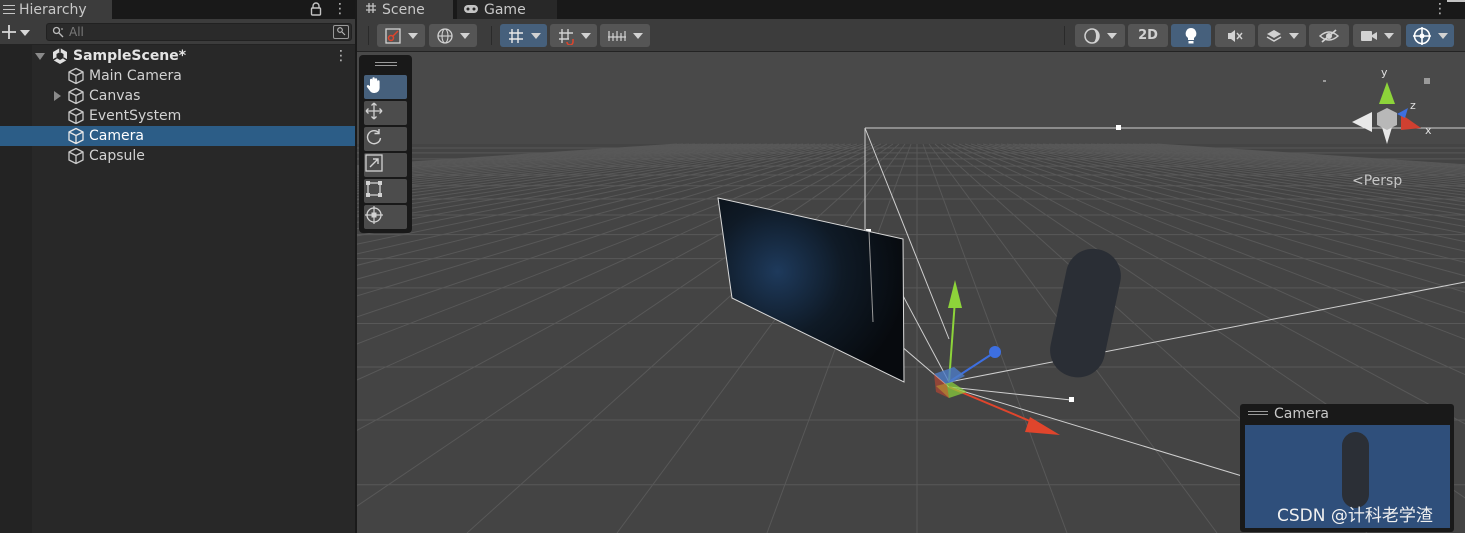 This screenshot has width=1465, height=533. What do you see at coordinates (1235, 35) in the screenshot?
I see `audio-toggle` at bounding box center [1235, 35].